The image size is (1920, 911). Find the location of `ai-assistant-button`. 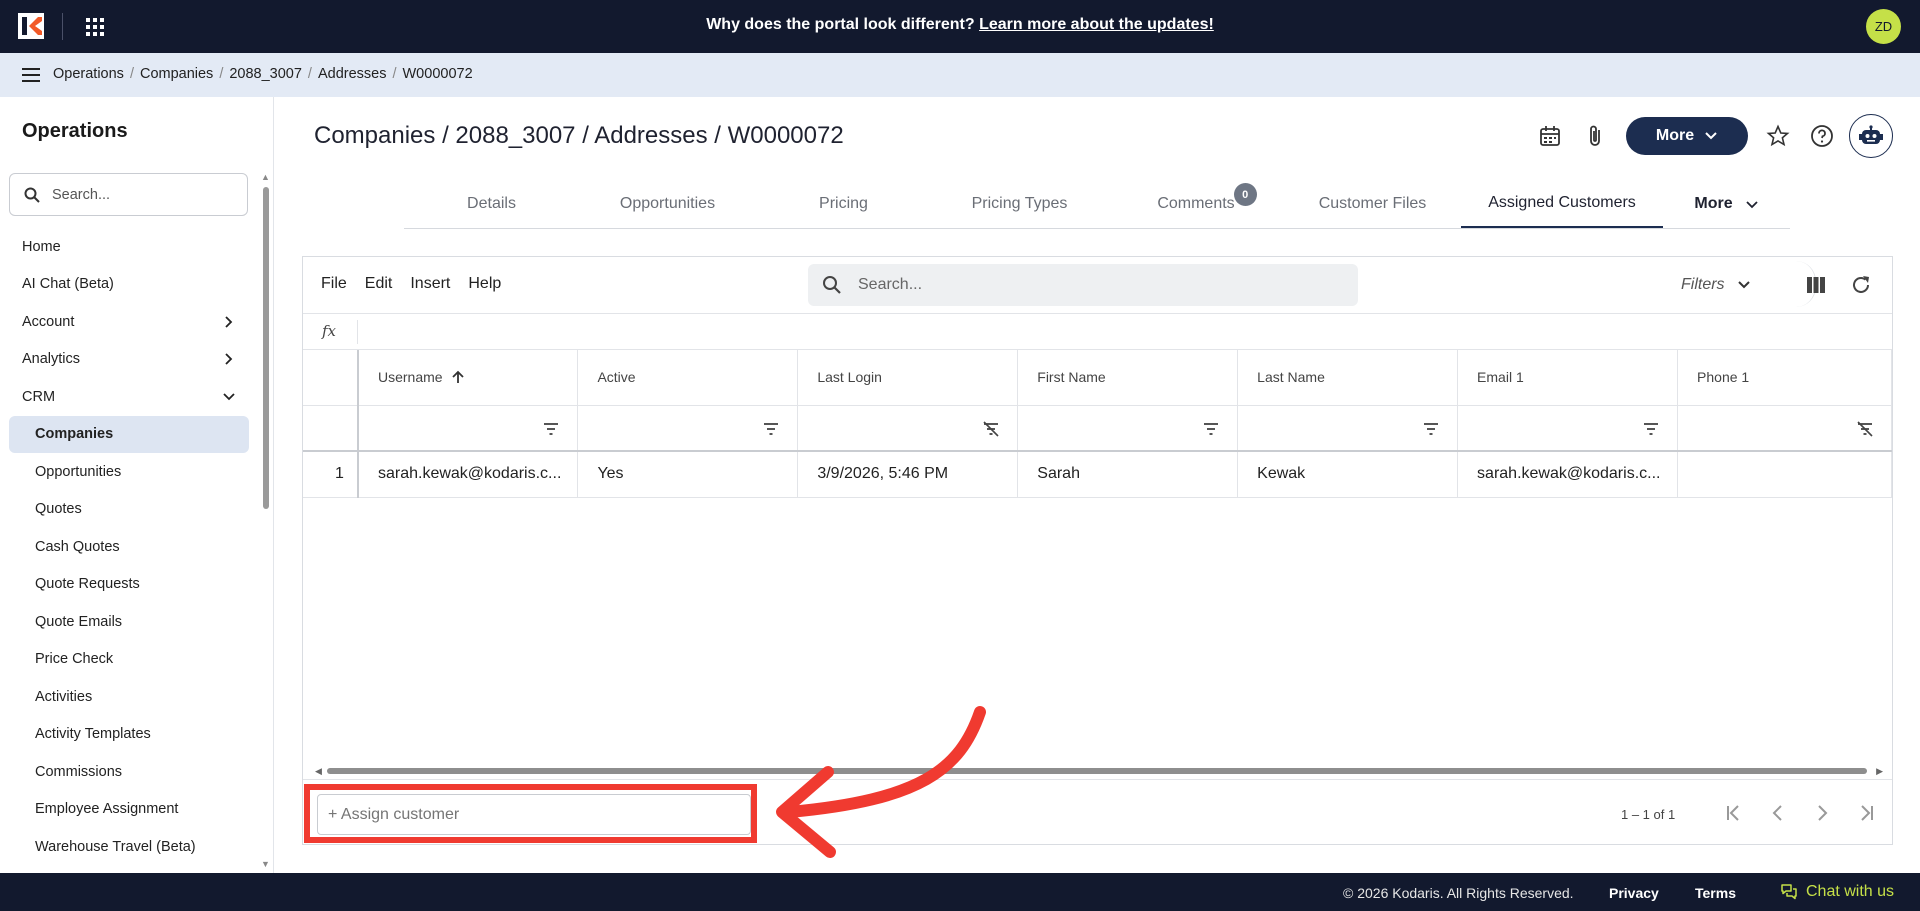

ai-assistant-button is located at coordinates (1871, 136).